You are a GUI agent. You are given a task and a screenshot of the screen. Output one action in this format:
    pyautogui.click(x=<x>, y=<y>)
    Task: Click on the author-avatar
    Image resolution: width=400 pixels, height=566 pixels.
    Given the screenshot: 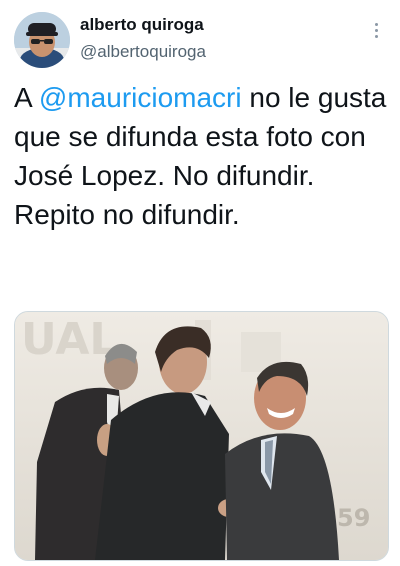 What is the action you would take?
    pyautogui.click(x=42, y=40)
    